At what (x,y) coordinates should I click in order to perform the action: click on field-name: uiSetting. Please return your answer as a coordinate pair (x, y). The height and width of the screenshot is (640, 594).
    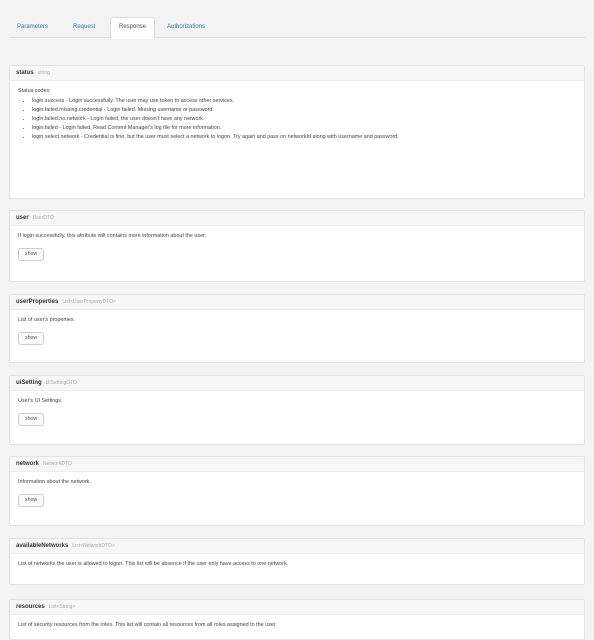
    Looking at the image, I should click on (29, 383).